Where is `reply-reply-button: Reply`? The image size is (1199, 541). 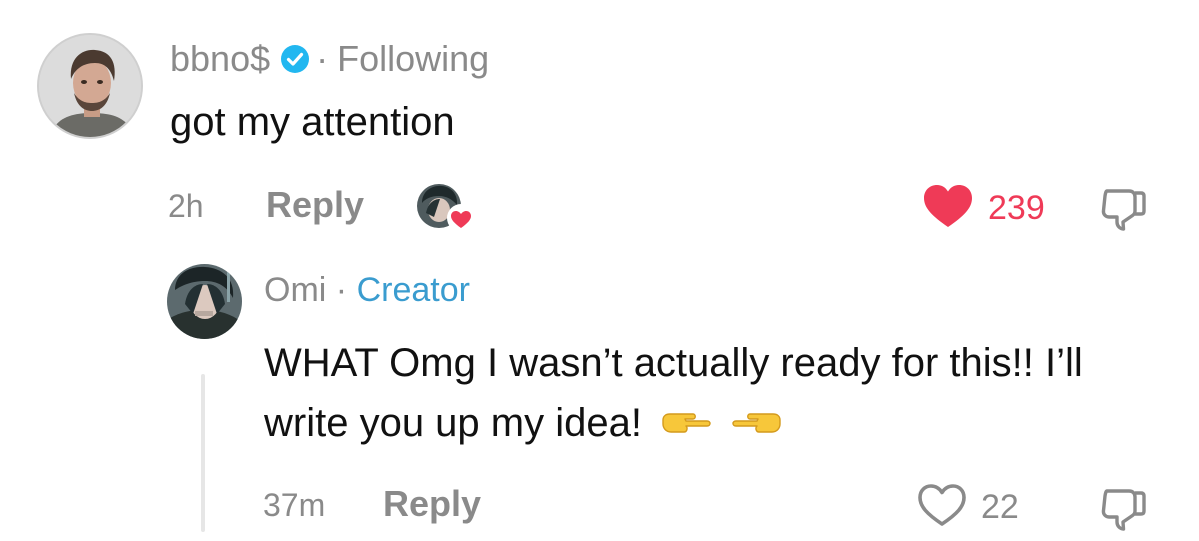
reply-reply-button: Reply is located at coordinates (432, 504).